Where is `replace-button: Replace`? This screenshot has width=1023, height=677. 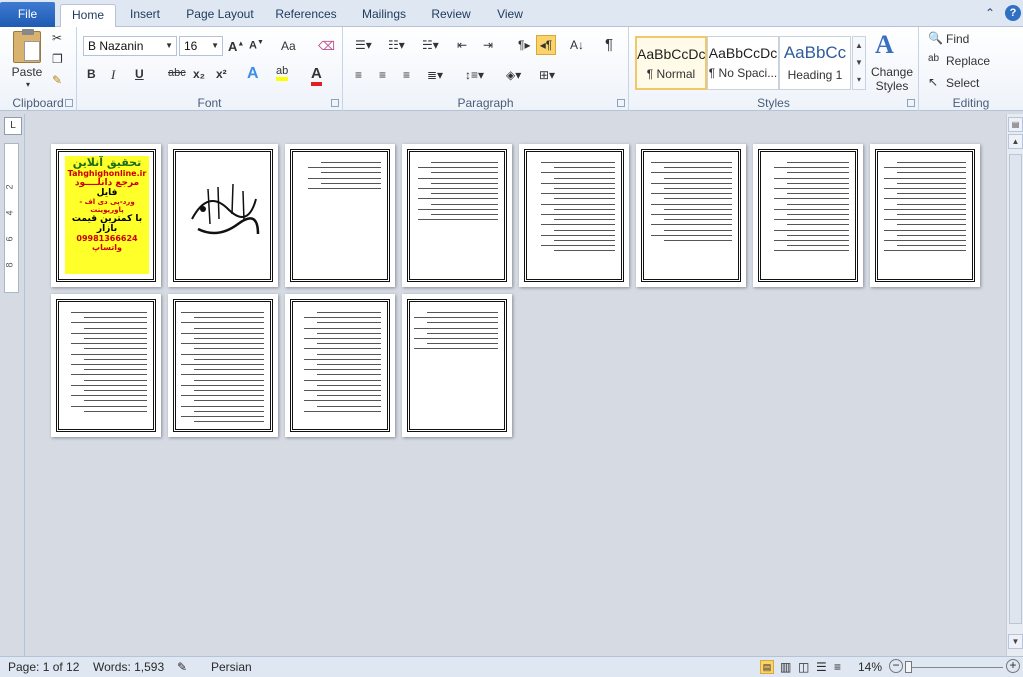
replace-button: Replace is located at coordinates (968, 61).